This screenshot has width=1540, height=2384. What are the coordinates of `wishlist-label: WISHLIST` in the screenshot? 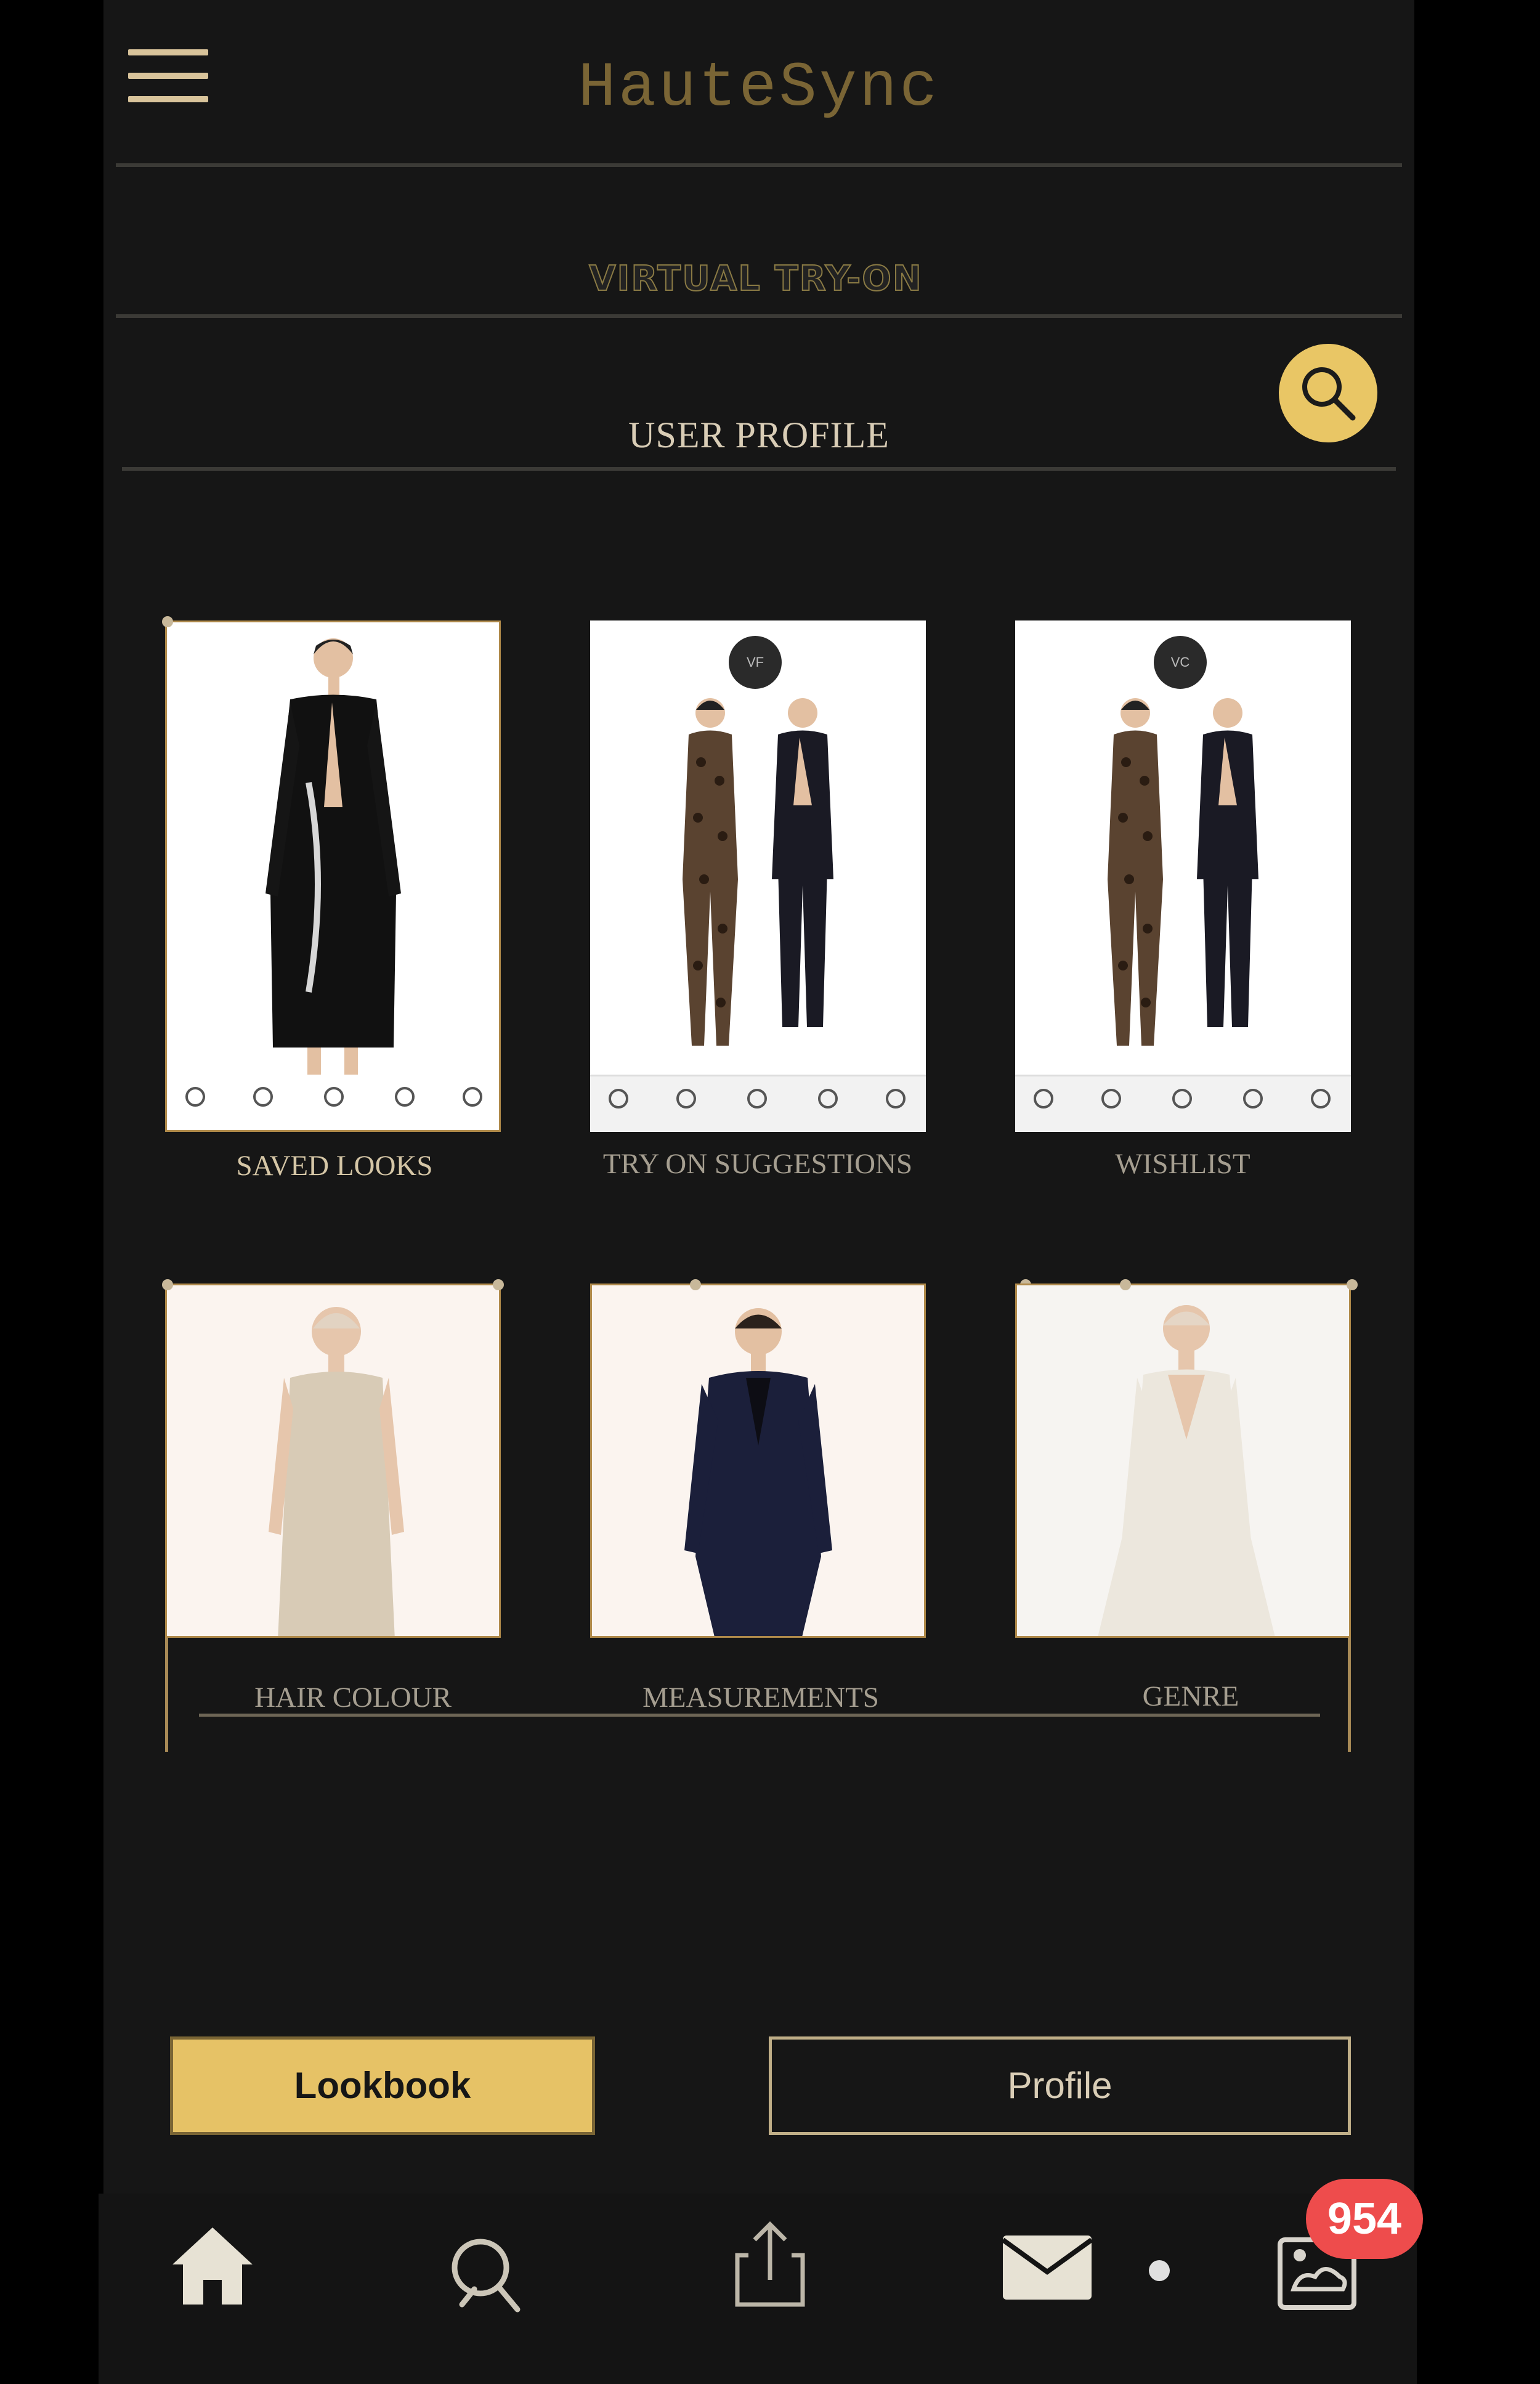 It's located at (1182, 1164).